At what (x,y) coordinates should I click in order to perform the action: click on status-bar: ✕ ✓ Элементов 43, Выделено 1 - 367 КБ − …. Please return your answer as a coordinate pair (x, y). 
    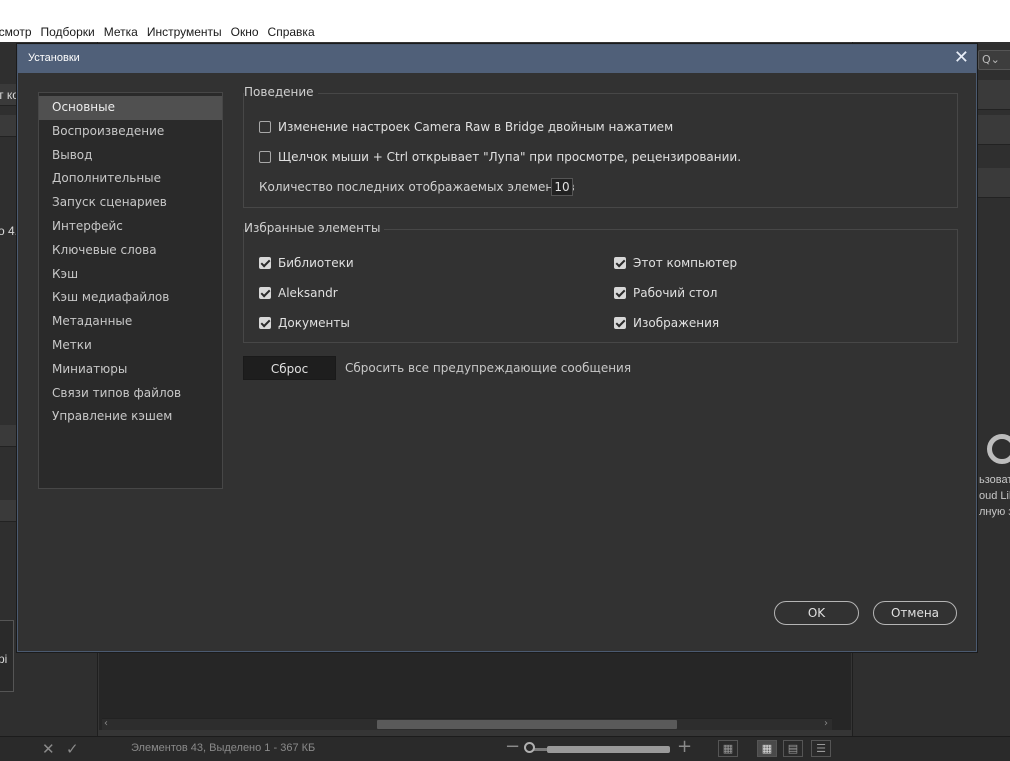
    Looking at the image, I should click on (505, 748).